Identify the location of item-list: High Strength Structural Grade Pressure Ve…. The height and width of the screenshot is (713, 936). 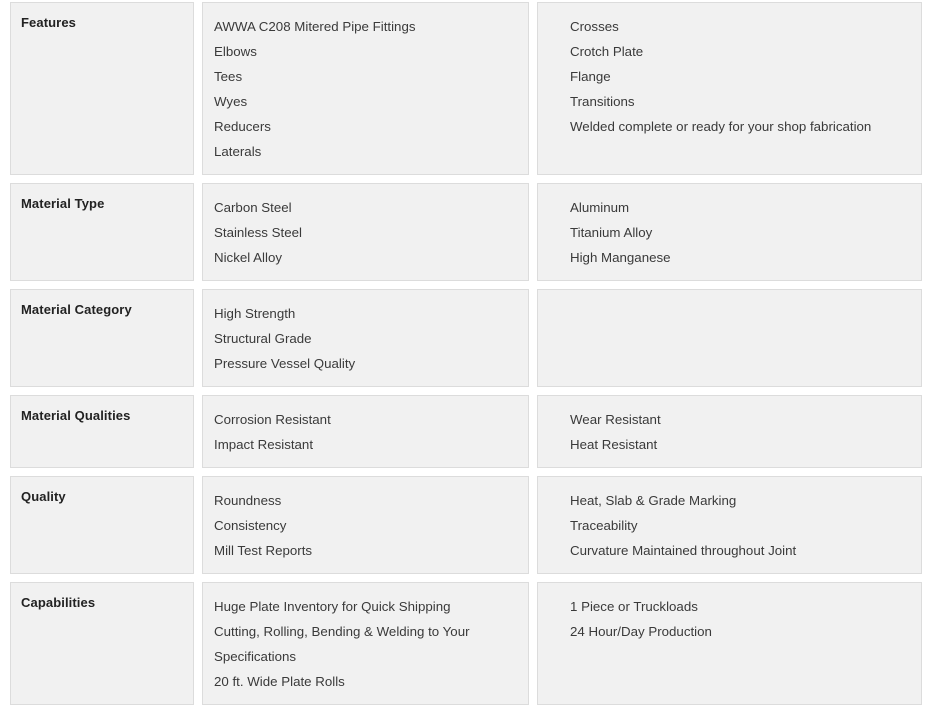
(365, 338).